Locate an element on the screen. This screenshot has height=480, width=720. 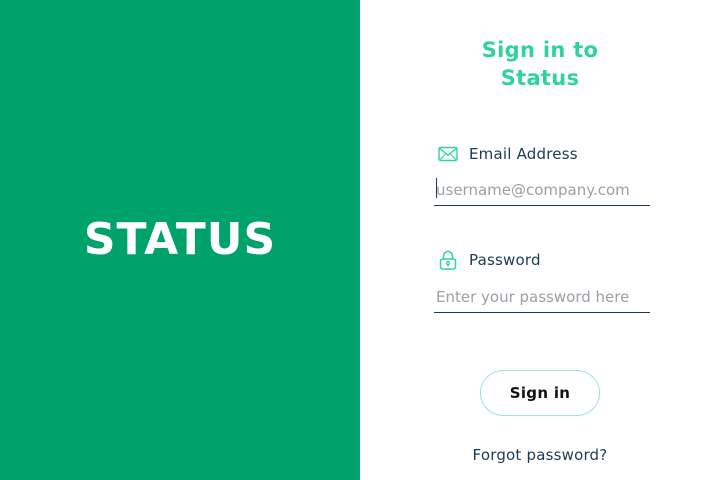
title-line-2: Status is located at coordinates (540, 78).